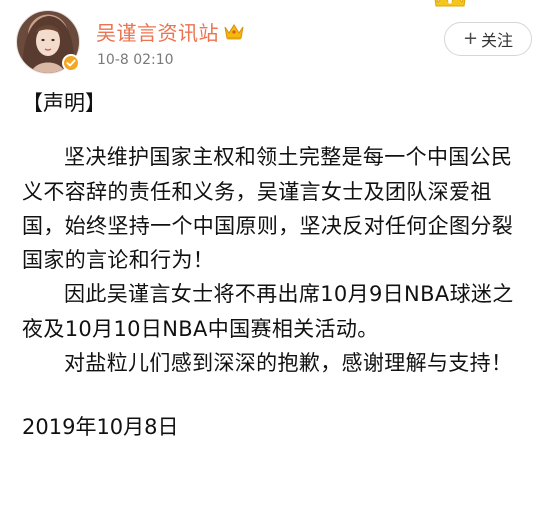 The image size is (550, 510). Describe the element at coordinates (71, 63) in the screenshot. I see `verified-badge-icon` at that location.